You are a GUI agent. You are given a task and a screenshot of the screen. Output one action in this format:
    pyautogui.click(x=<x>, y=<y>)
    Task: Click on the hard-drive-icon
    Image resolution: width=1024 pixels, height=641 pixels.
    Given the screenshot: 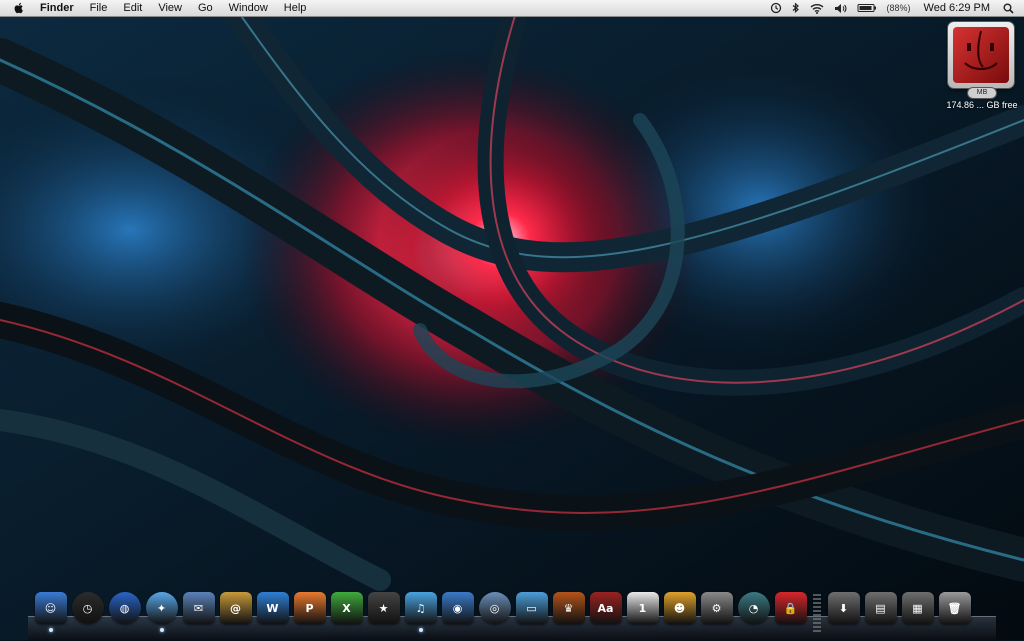 What is the action you would take?
    pyautogui.click(x=981, y=55)
    